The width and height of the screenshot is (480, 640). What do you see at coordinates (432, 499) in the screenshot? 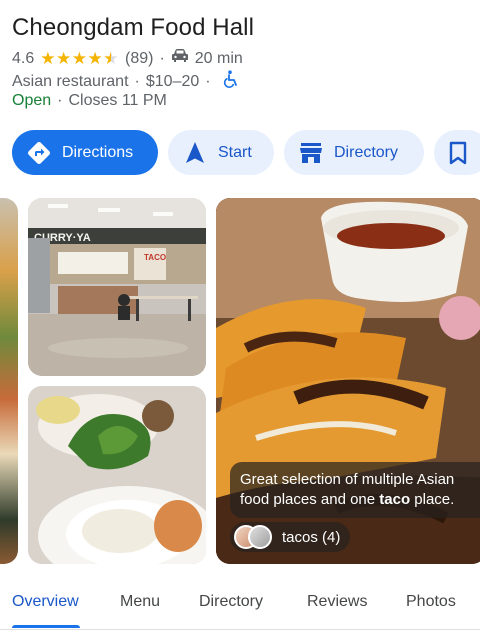
I see `review-text-part: place.` at bounding box center [432, 499].